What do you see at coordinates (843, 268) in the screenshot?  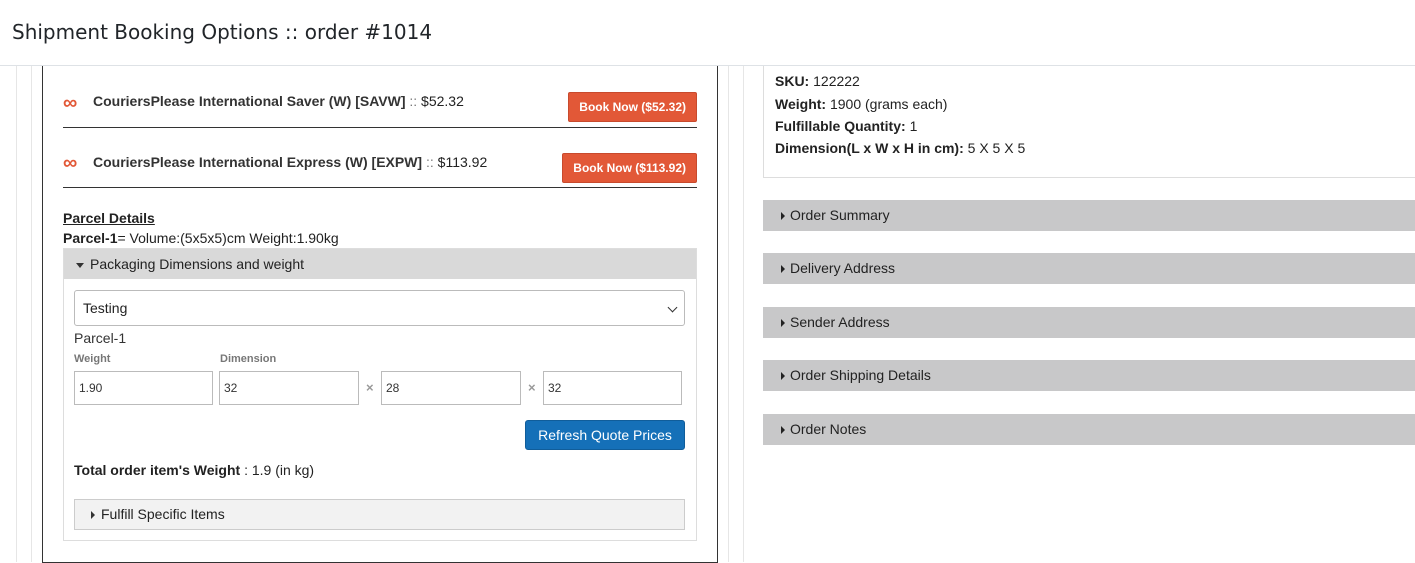 I see `accordion-label: Delivery Address` at bounding box center [843, 268].